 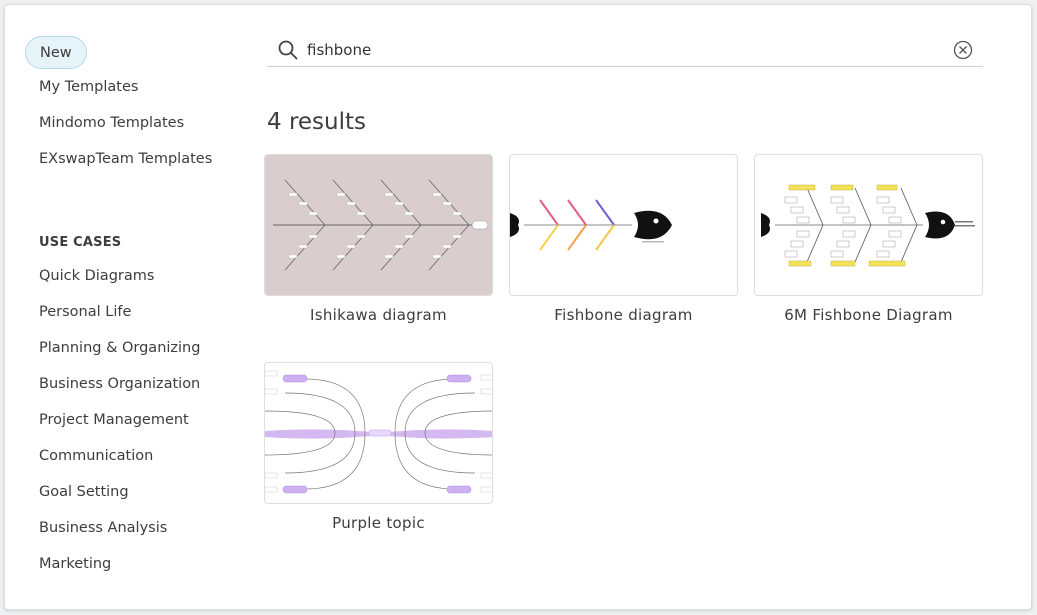 I want to click on use-cases-heading: USE CASES, so click(x=80, y=242).